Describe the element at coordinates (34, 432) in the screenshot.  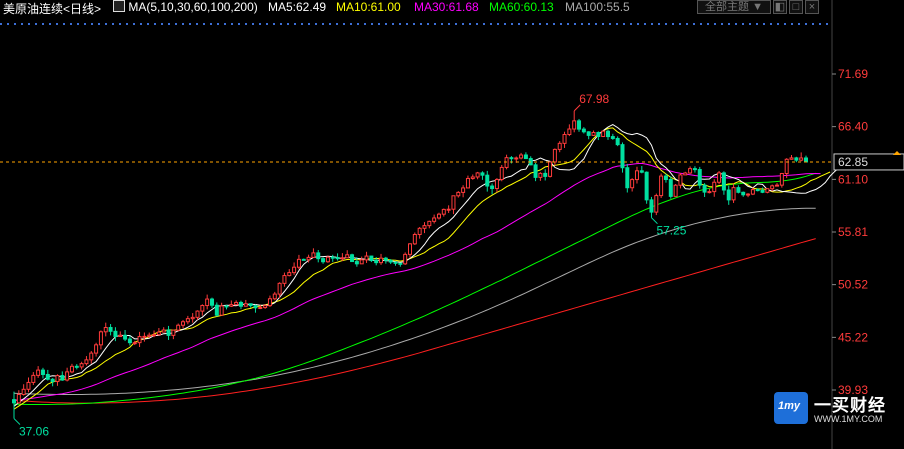
I see `low-annotation: 37.06` at that location.